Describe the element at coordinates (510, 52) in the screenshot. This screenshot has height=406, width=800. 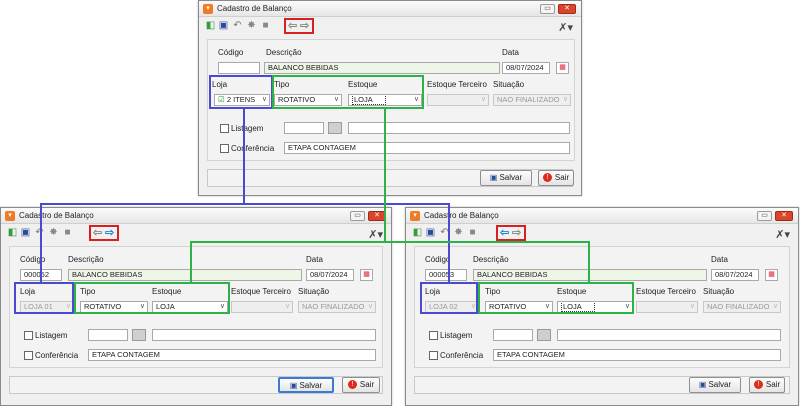
I see `data-label: Data` at that location.